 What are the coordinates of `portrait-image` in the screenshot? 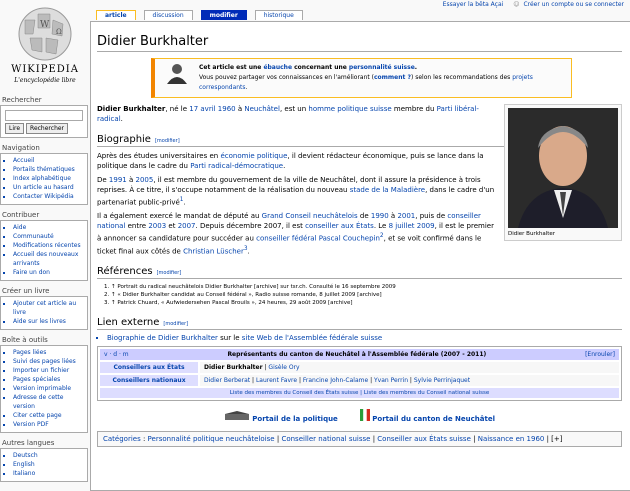 It's located at (563, 168).